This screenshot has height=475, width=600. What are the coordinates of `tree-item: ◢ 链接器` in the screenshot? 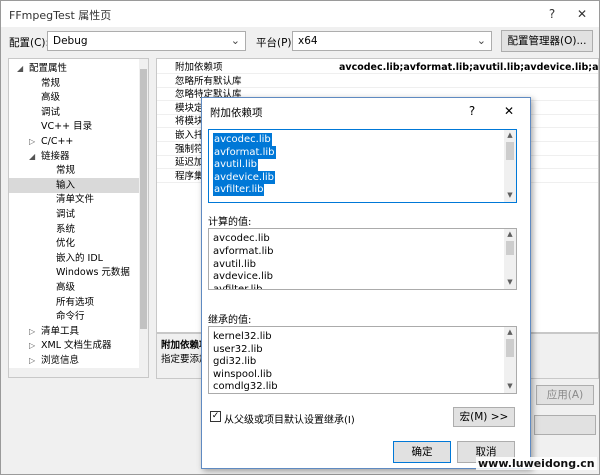 It's located at (75, 156).